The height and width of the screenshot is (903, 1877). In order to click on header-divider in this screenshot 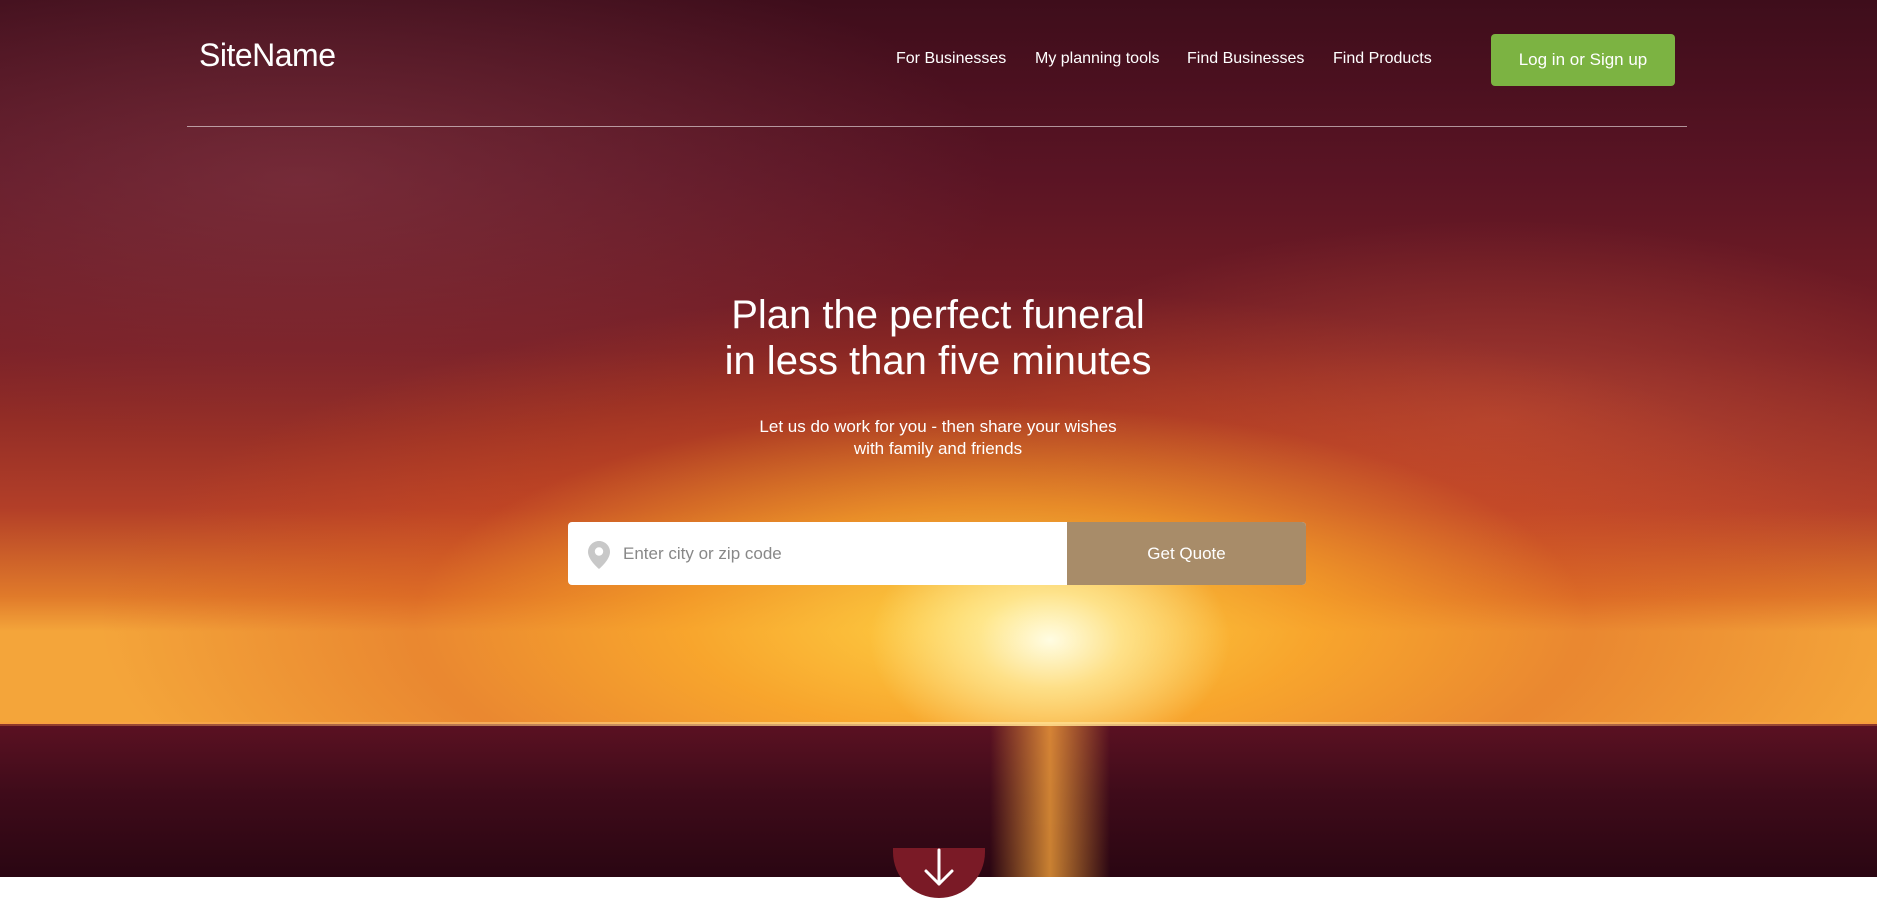, I will do `click(937, 126)`.